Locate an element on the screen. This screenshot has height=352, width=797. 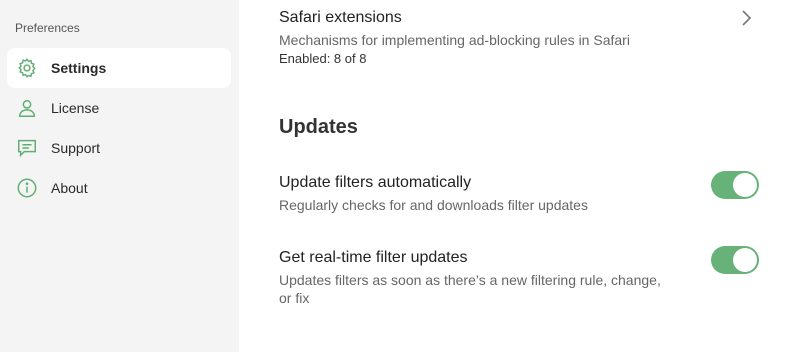
realtime-update-title: Get real-time filter updates is located at coordinates (373, 257).